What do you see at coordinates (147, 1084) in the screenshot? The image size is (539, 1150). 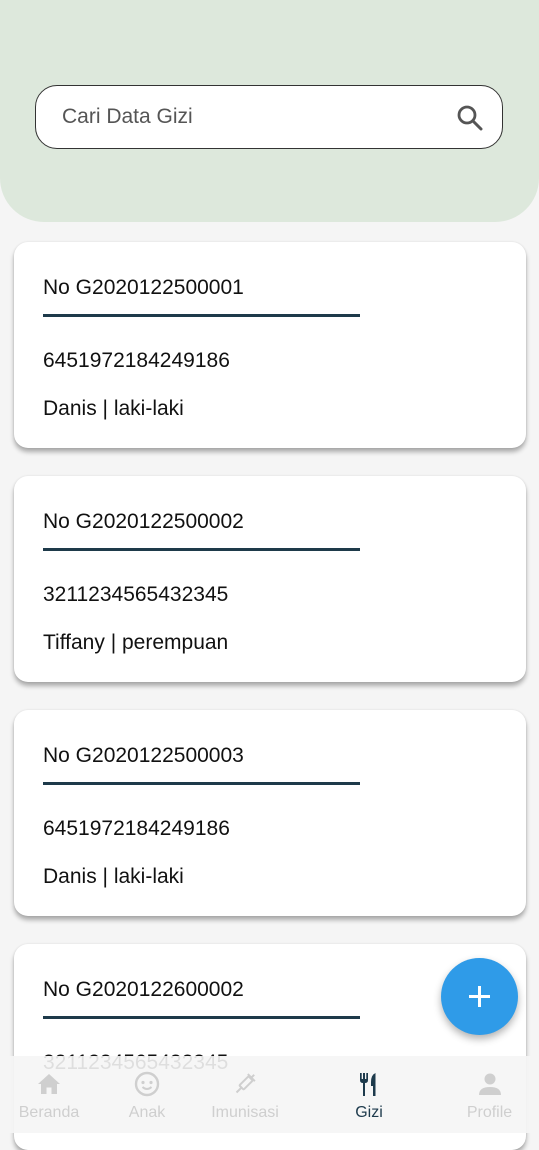 I see `baby-face-icon` at bounding box center [147, 1084].